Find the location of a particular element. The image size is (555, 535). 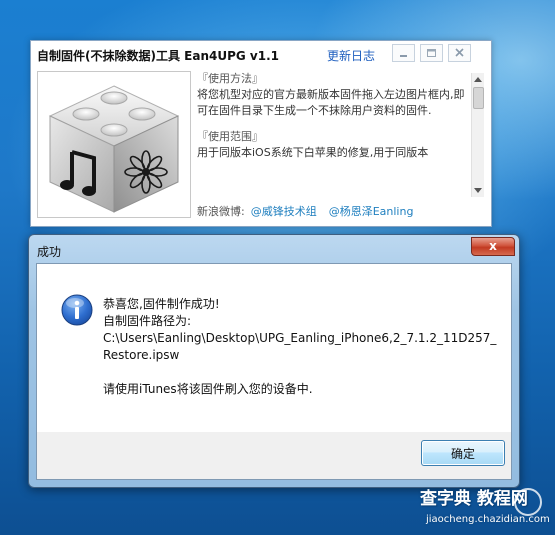

message-line-instruction: 请使用iTunes将该固件刷入您的设备中. is located at coordinates (208, 389).